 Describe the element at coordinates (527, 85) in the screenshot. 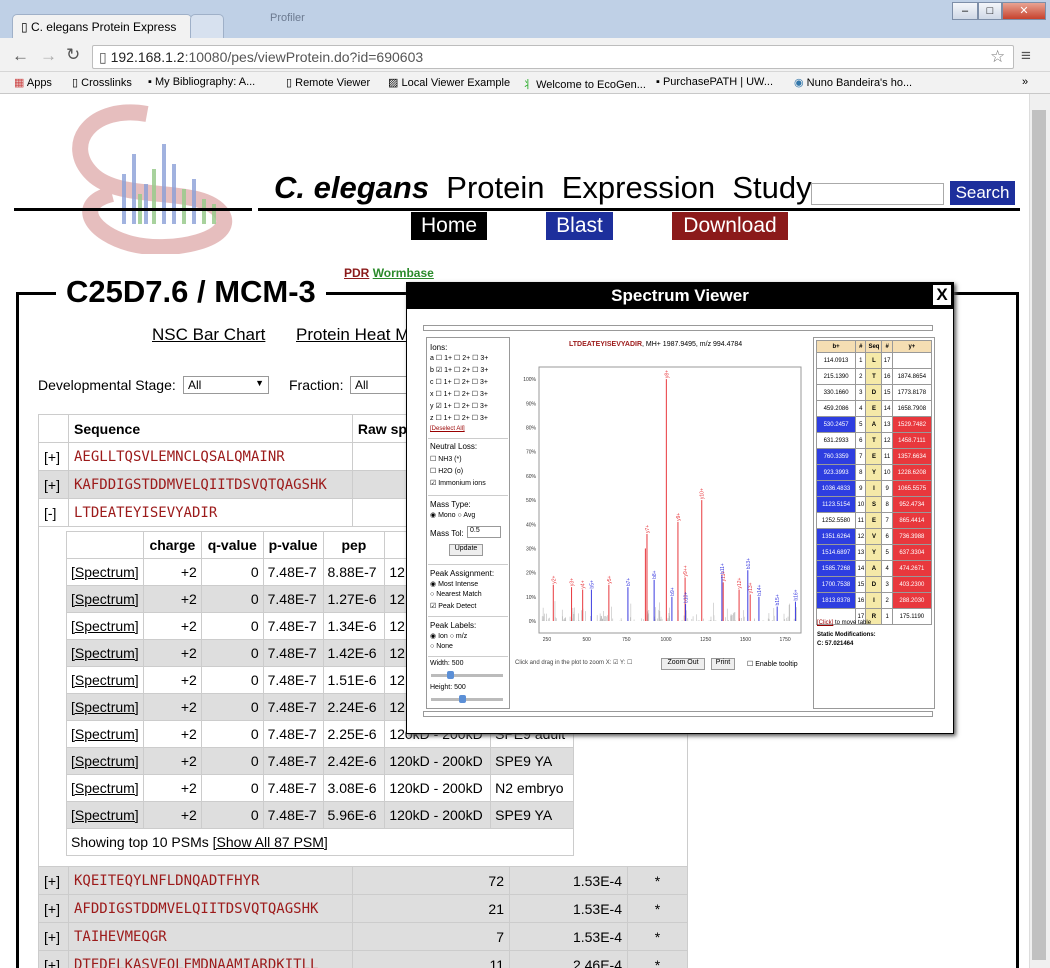

I see `leaf-icon: ⺦` at that location.